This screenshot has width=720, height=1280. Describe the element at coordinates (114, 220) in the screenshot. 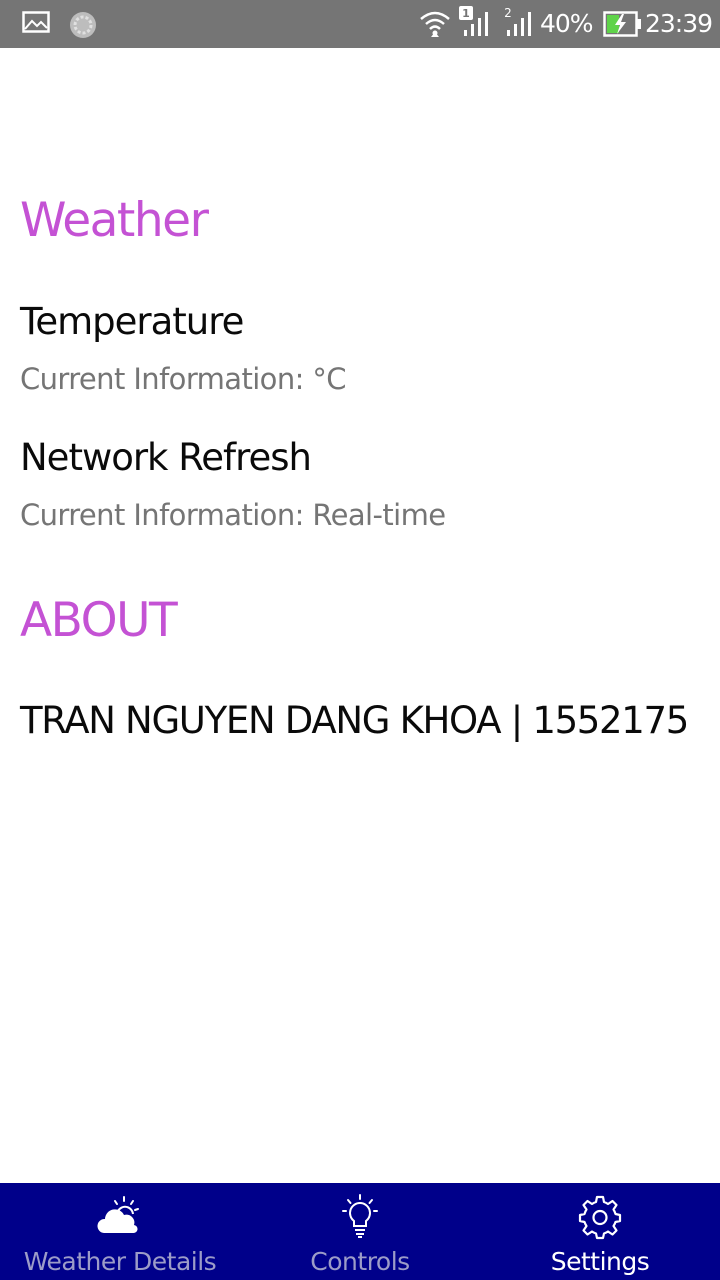

I see `weather-section-header: Weather` at that location.